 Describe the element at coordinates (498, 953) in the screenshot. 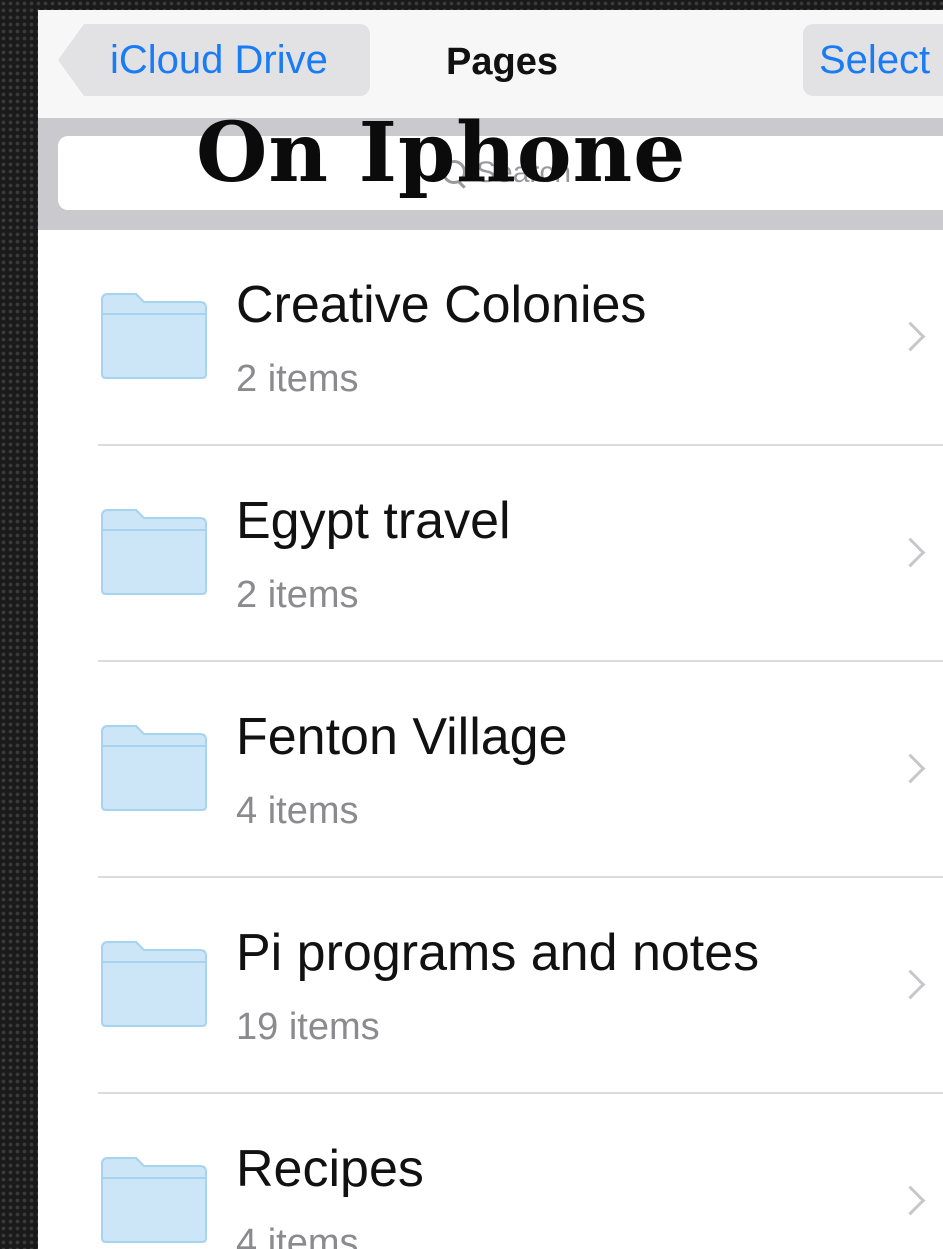

I see `folder-name: Pi programs and notes` at that location.